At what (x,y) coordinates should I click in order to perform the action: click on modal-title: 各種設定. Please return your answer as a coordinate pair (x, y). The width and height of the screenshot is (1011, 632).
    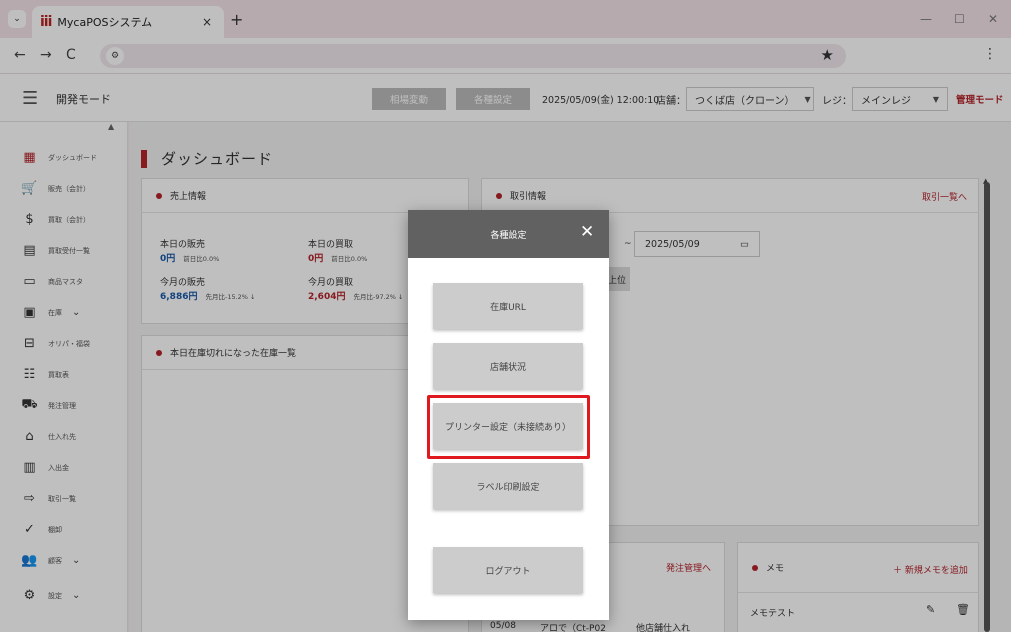
    Looking at the image, I should click on (508, 236).